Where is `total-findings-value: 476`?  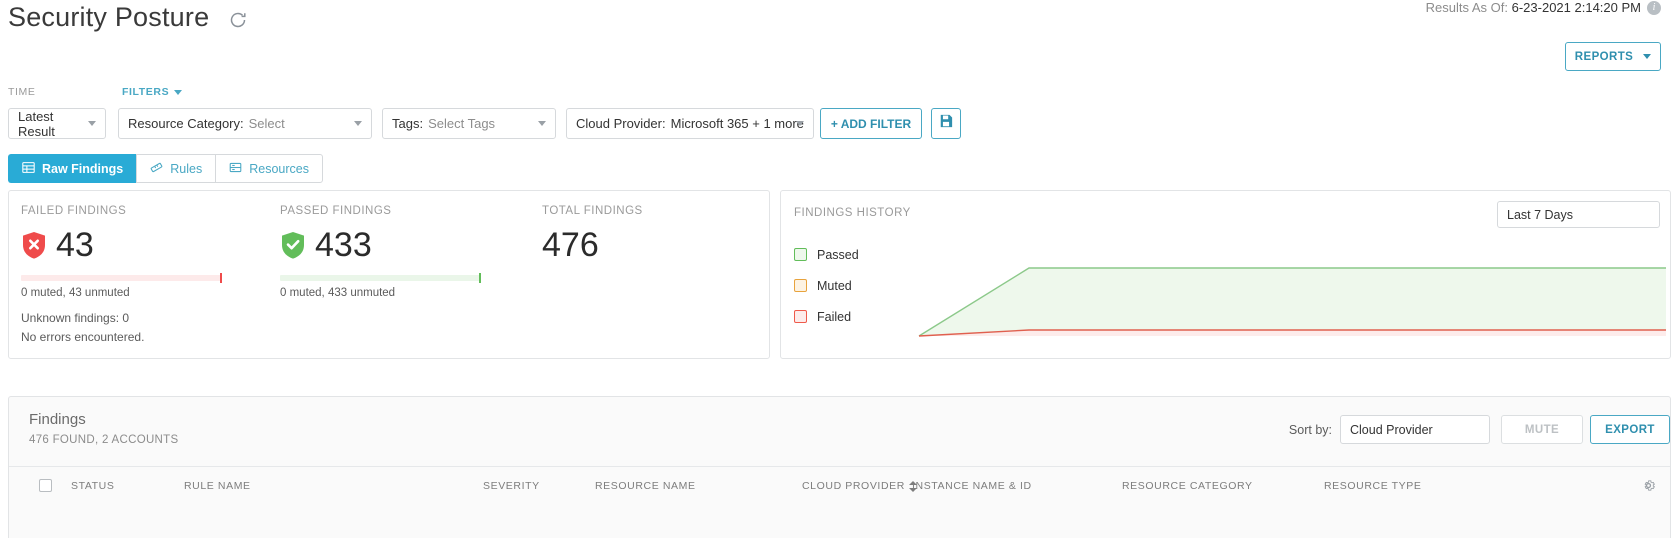
total-findings-value: 476 is located at coordinates (570, 245).